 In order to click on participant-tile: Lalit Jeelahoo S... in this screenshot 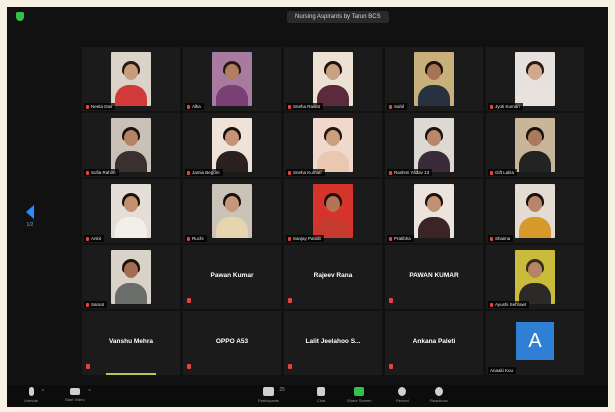, I will do `click(333, 343)`.